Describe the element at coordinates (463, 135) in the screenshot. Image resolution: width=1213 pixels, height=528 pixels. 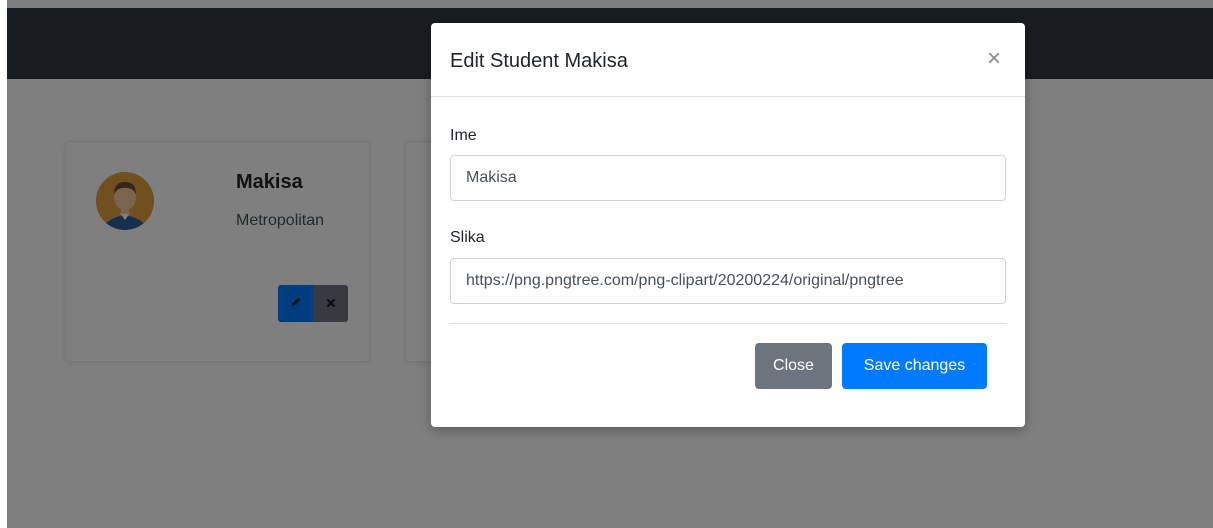
I see `ime-label: Ime` at that location.